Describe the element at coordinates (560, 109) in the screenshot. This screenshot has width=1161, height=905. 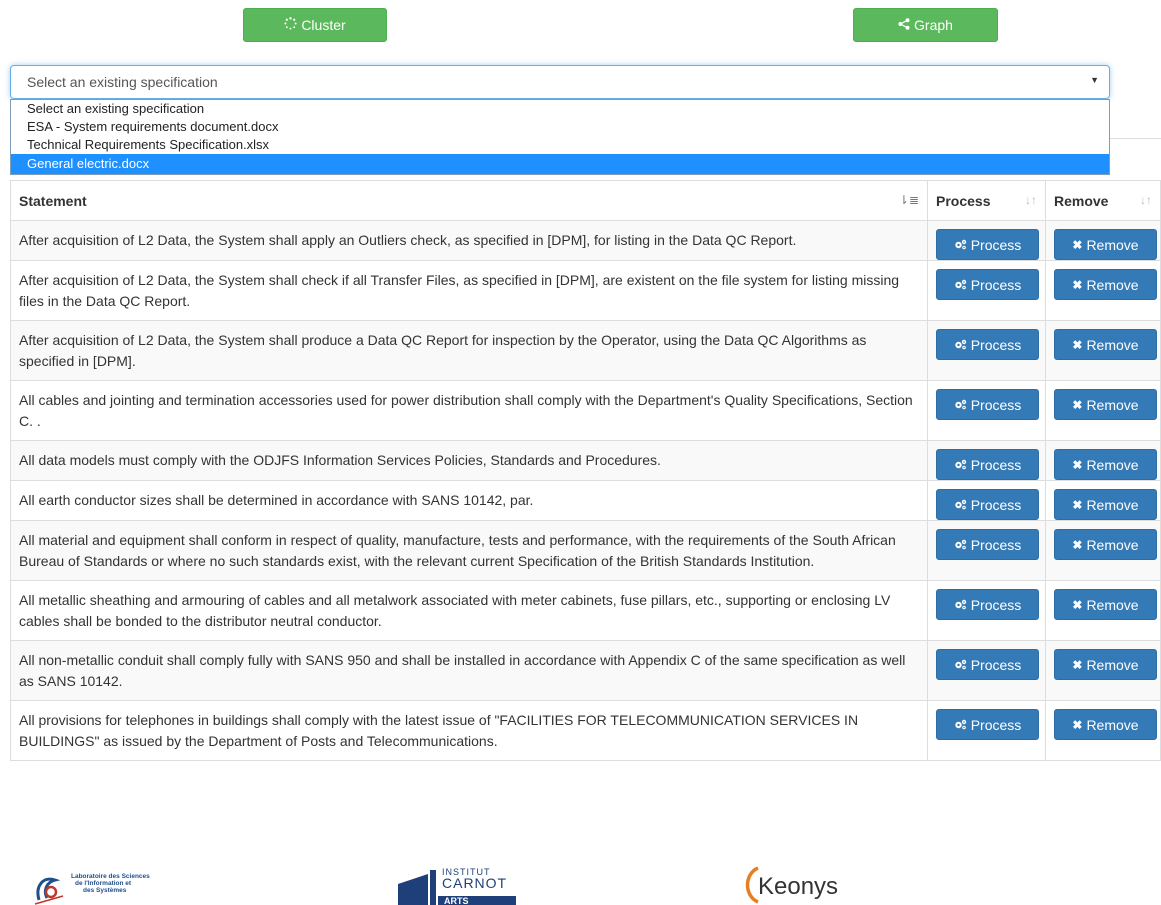
I see `dropdown-option: Select an existing specification` at that location.